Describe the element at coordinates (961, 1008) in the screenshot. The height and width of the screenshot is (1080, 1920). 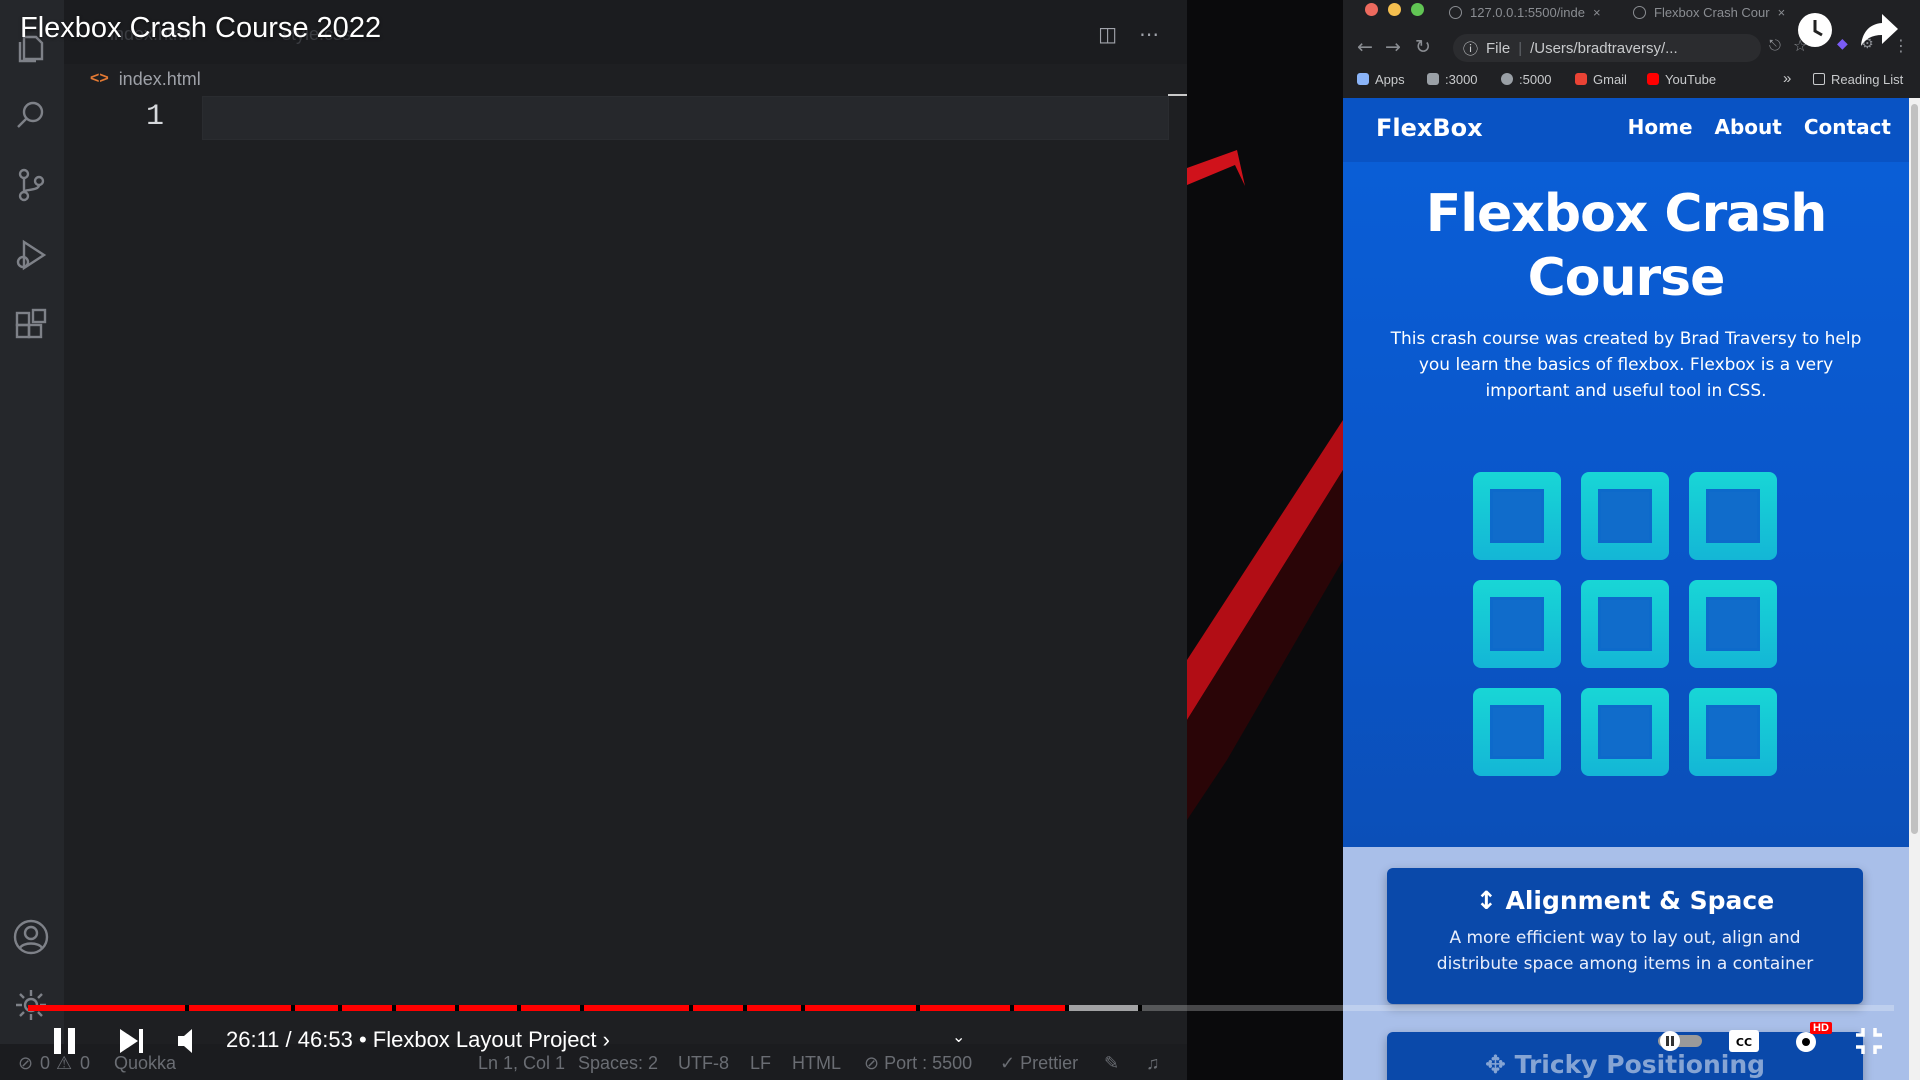
I see `video-progress-bar` at that location.